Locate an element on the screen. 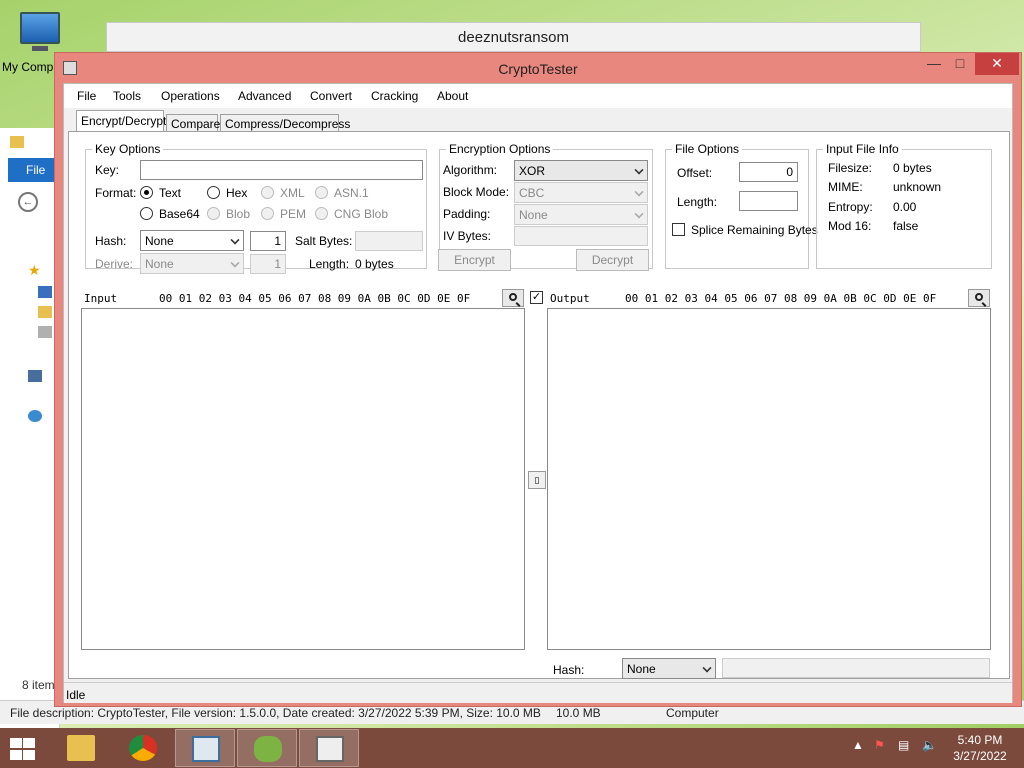 The image size is (1024, 768). derive-label: Derive: is located at coordinates (114, 264).